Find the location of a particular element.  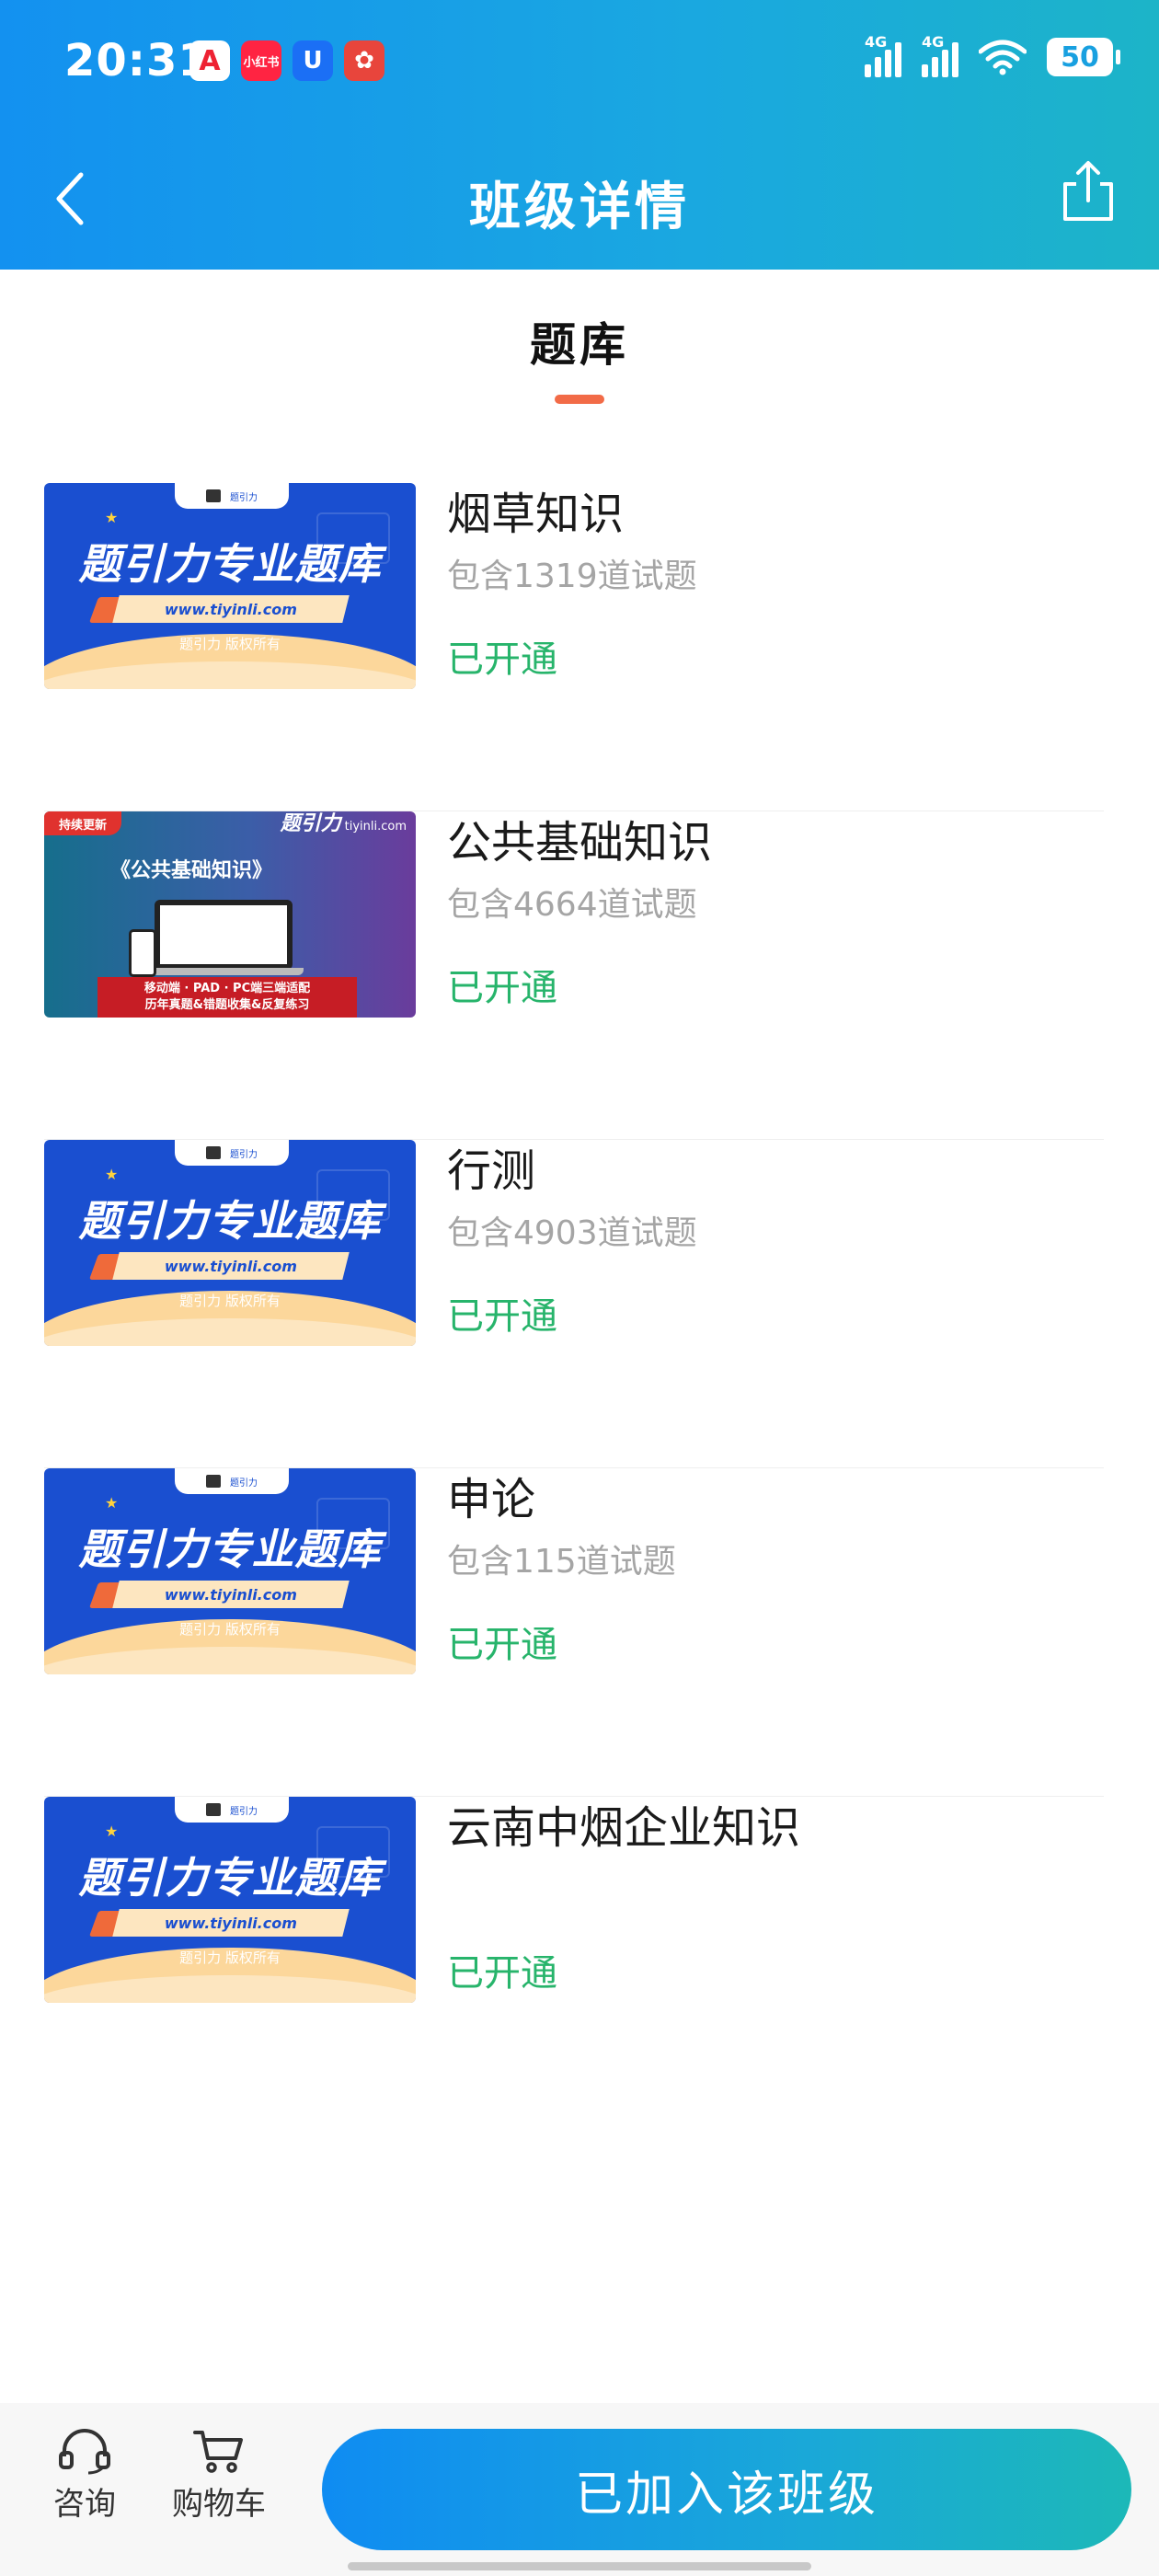

item-question-count: 包含4664道试题 is located at coordinates (572, 905).